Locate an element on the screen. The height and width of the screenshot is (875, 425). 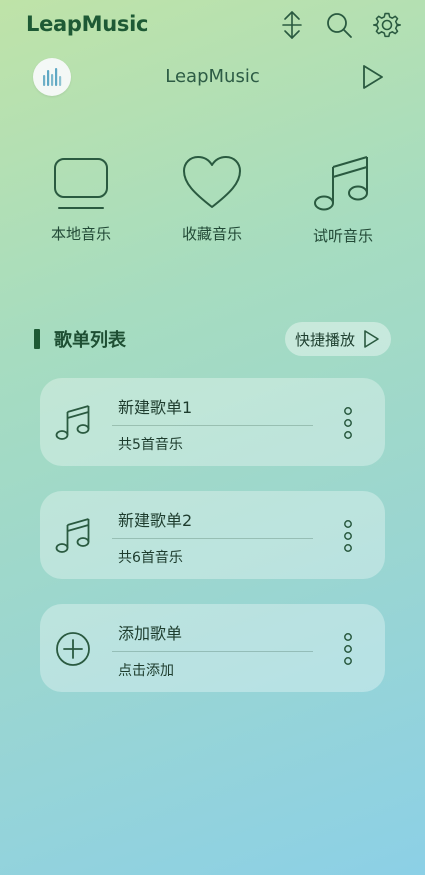
app-title: LeapMusic is located at coordinates (87, 24).